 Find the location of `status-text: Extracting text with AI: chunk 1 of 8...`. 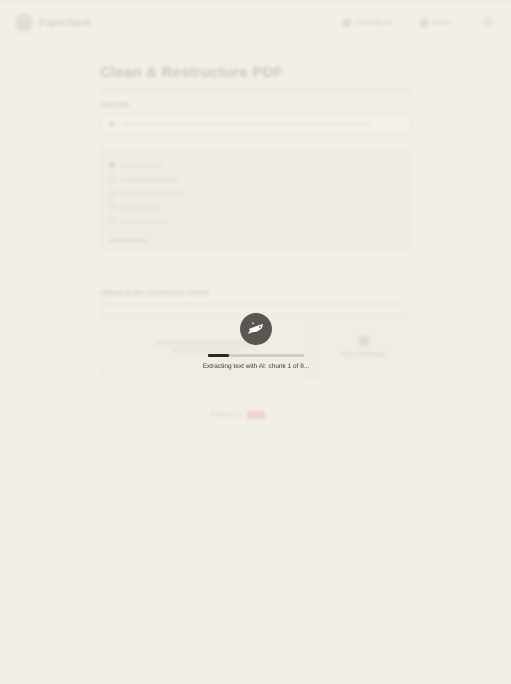

status-text: Extracting text with AI: chunk 1 of 8... is located at coordinates (256, 366).